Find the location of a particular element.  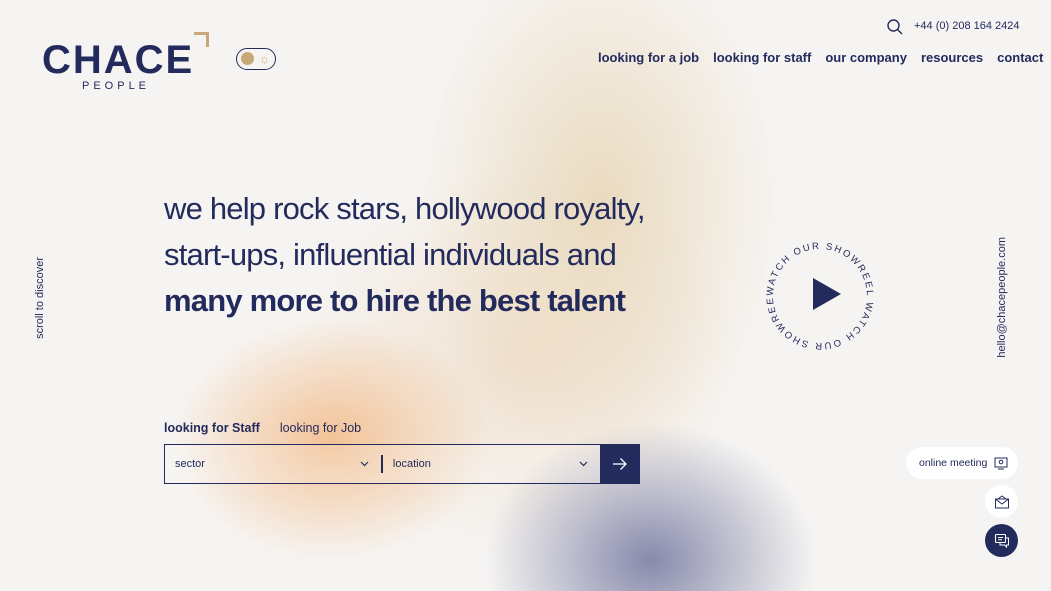

showreel-button: WATCH OUR SHOWREEL WATCH OUR SHOWREEL is located at coordinates (818, 292).